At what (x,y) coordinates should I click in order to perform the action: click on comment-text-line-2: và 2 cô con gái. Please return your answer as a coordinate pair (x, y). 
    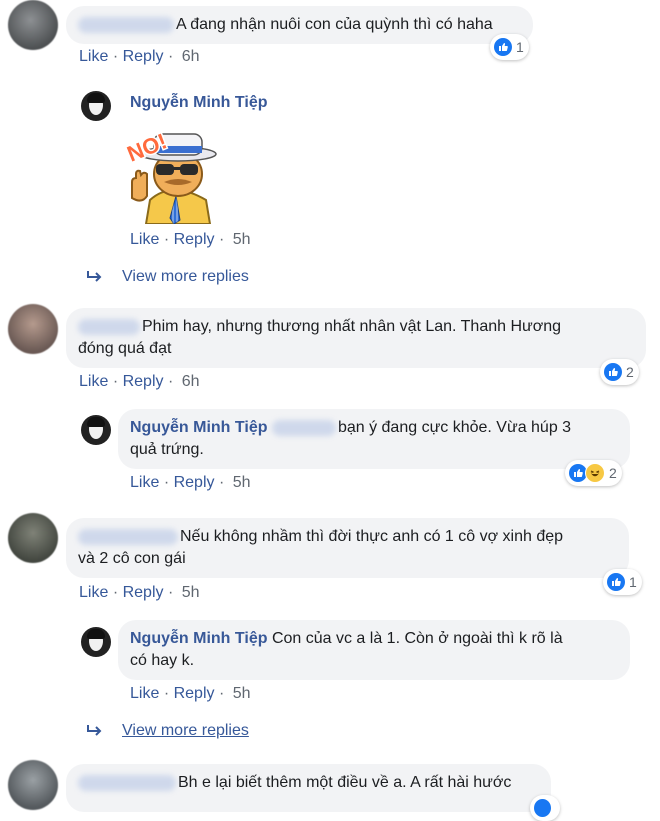
    Looking at the image, I should click on (132, 558).